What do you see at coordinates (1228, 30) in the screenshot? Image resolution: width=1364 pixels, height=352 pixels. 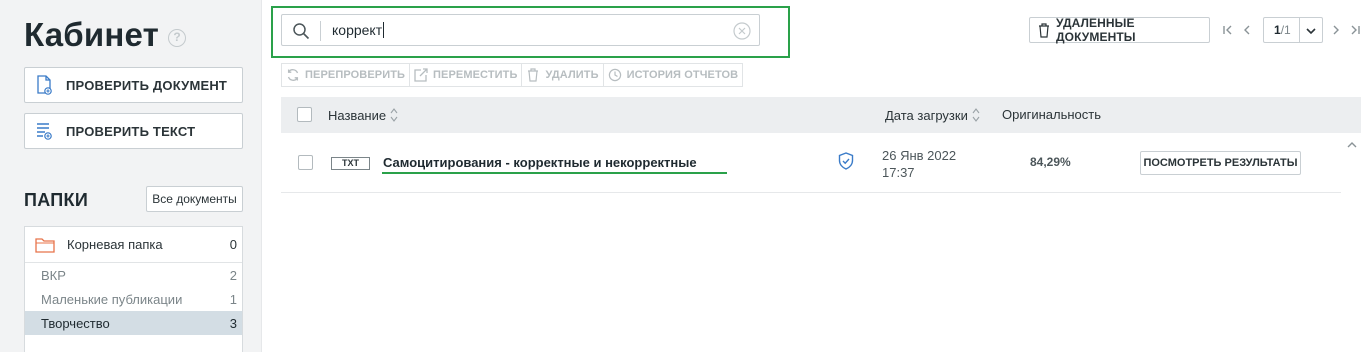 I see `first-page-icon` at bounding box center [1228, 30].